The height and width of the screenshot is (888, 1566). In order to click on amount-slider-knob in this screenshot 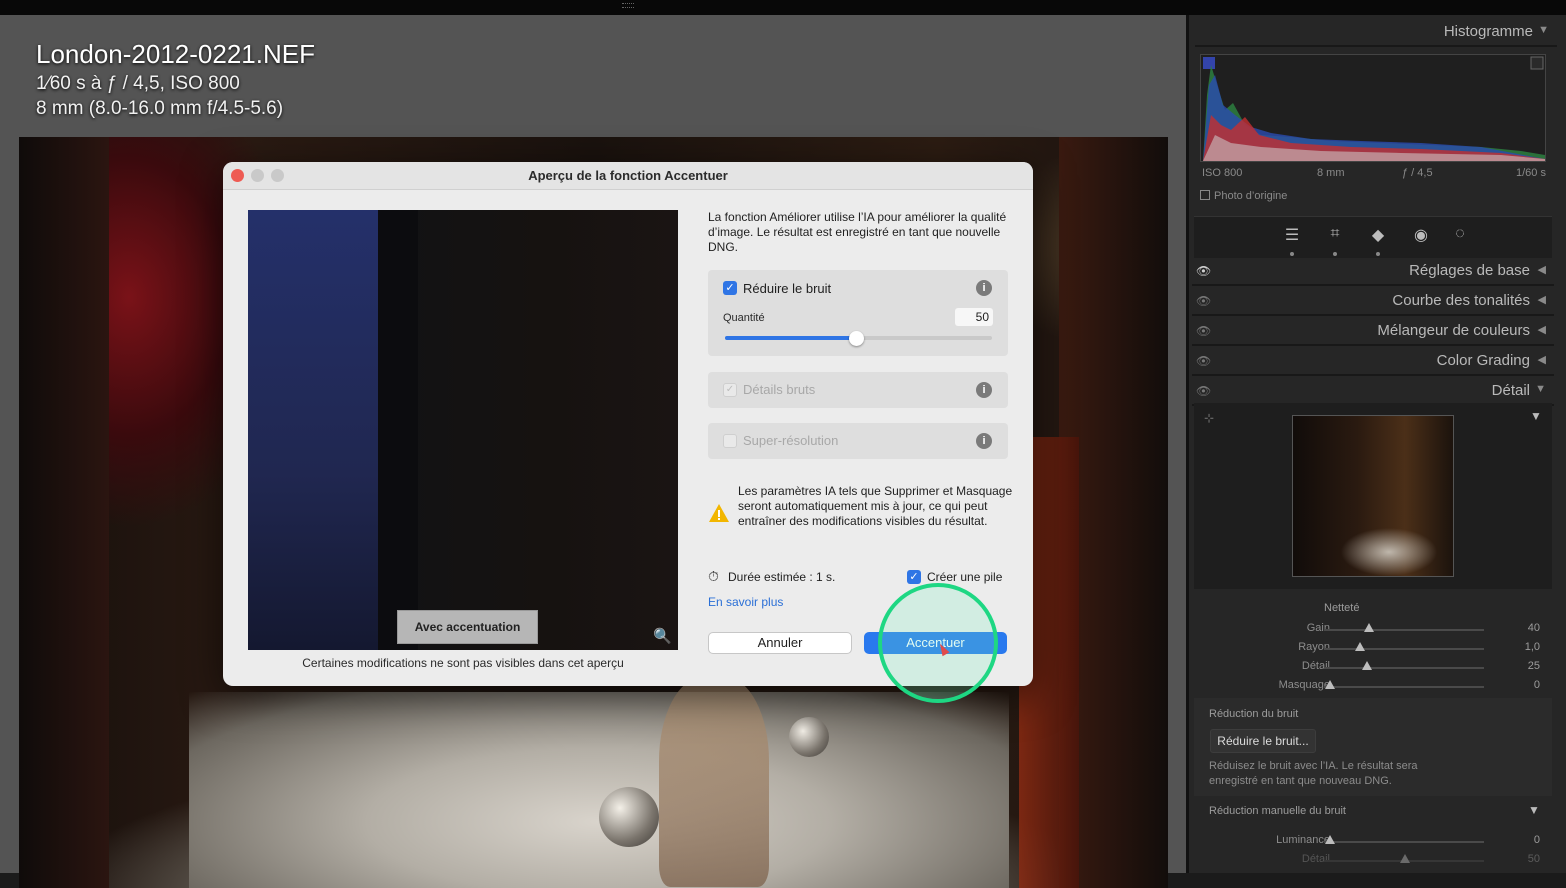, I will do `click(856, 338)`.